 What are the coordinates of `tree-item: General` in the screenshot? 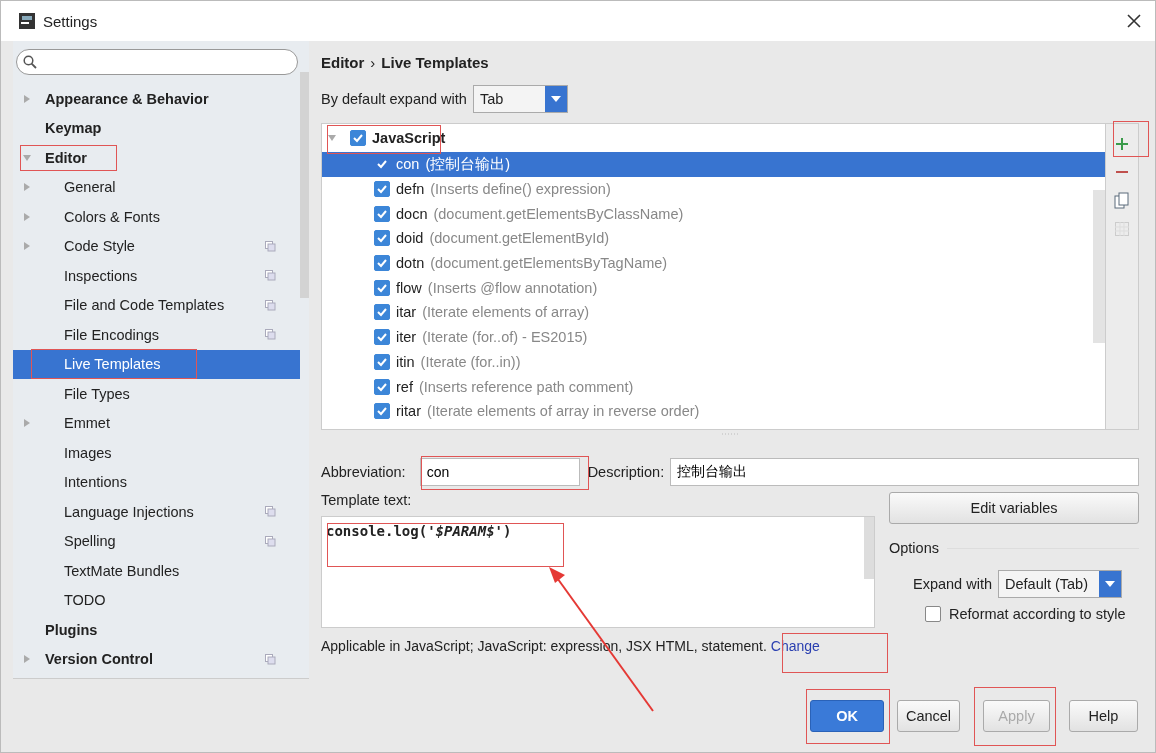 It's located at (156, 187).